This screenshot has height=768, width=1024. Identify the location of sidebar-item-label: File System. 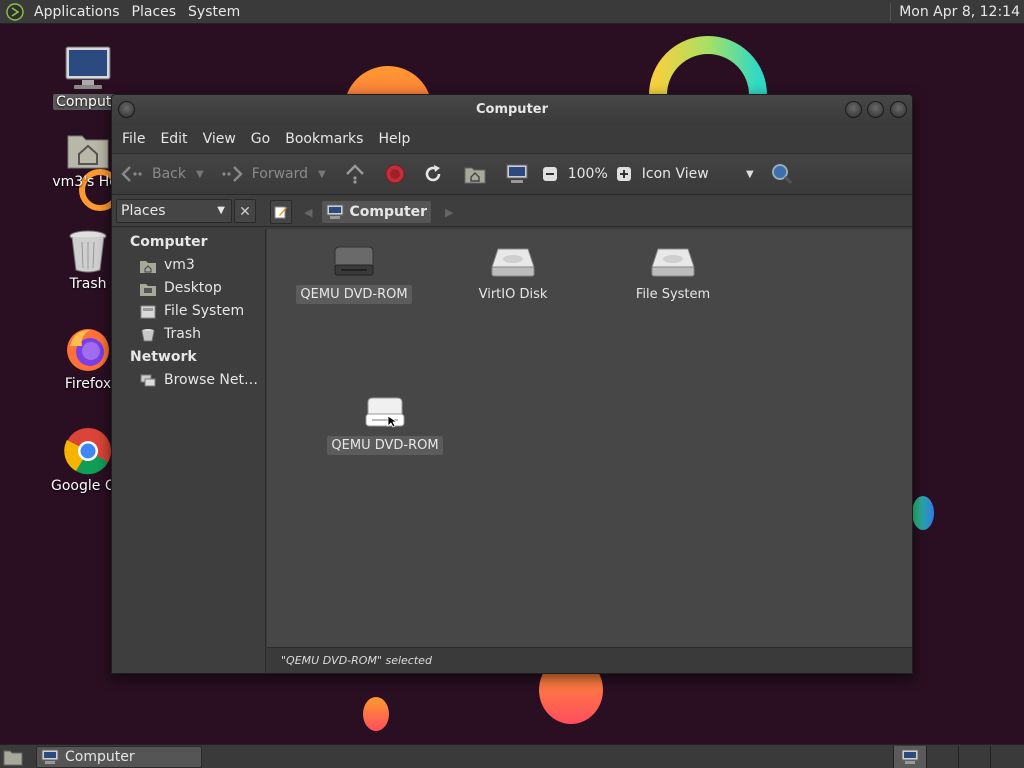
(204, 311).